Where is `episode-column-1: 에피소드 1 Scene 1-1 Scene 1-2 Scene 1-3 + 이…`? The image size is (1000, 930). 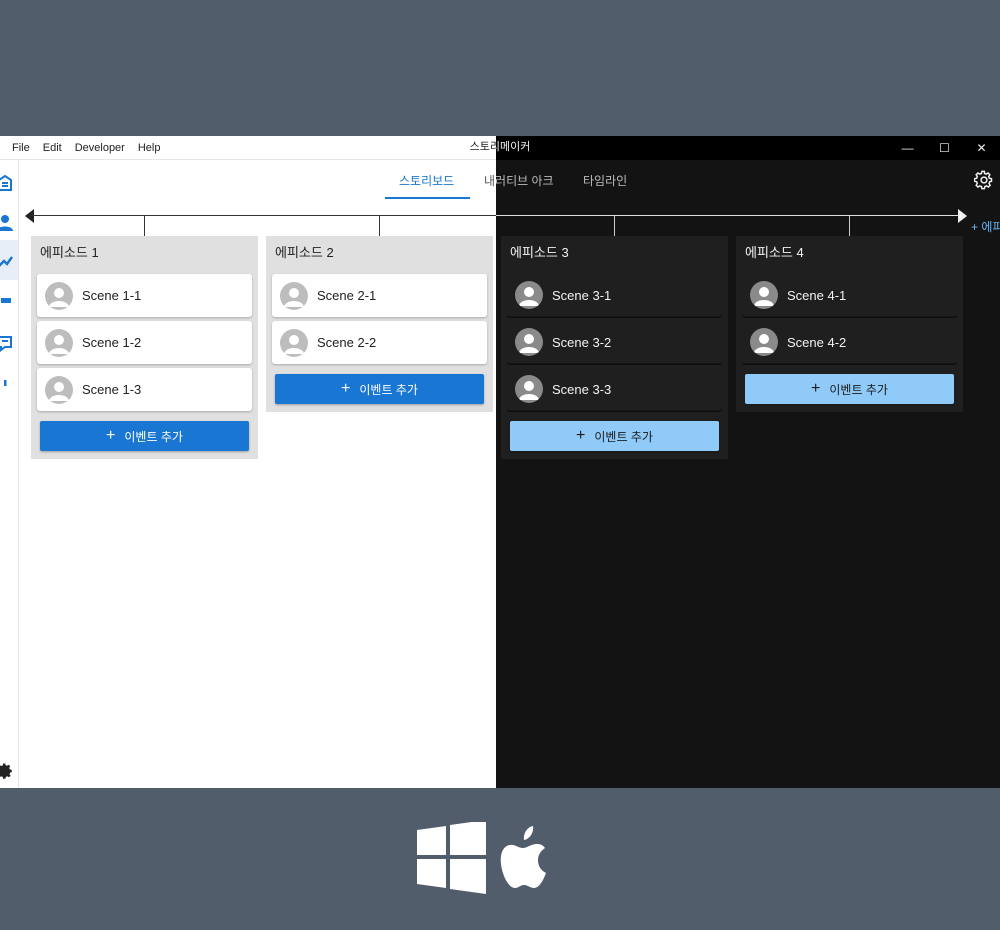 episode-column-1: 에피소드 1 Scene 1-1 Scene 1-2 Scene 1-3 + 이… is located at coordinates (144, 347).